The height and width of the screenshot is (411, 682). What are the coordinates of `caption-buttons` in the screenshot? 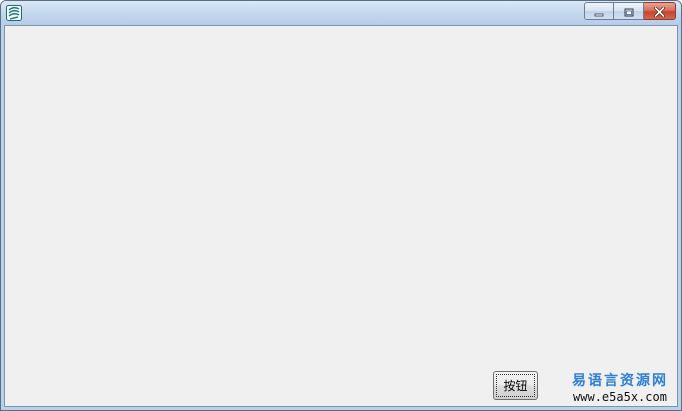 It's located at (630, 11).